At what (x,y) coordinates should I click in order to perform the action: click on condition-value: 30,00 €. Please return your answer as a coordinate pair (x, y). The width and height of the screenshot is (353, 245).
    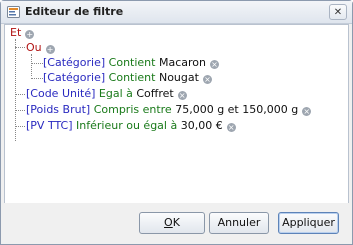
    Looking at the image, I should click on (202, 125).